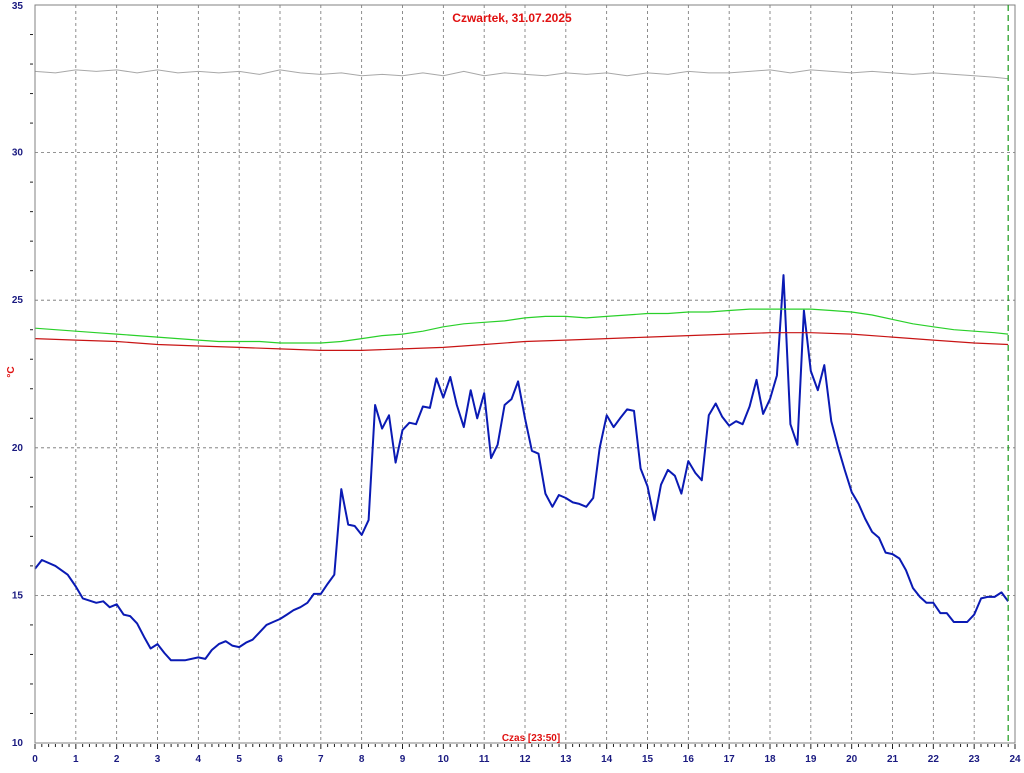 The height and width of the screenshot is (773, 1024). What do you see at coordinates (531, 738) in the screenshot?
I see `x-axis-title: Czas [23:50]` at bounding box center [531, 738].